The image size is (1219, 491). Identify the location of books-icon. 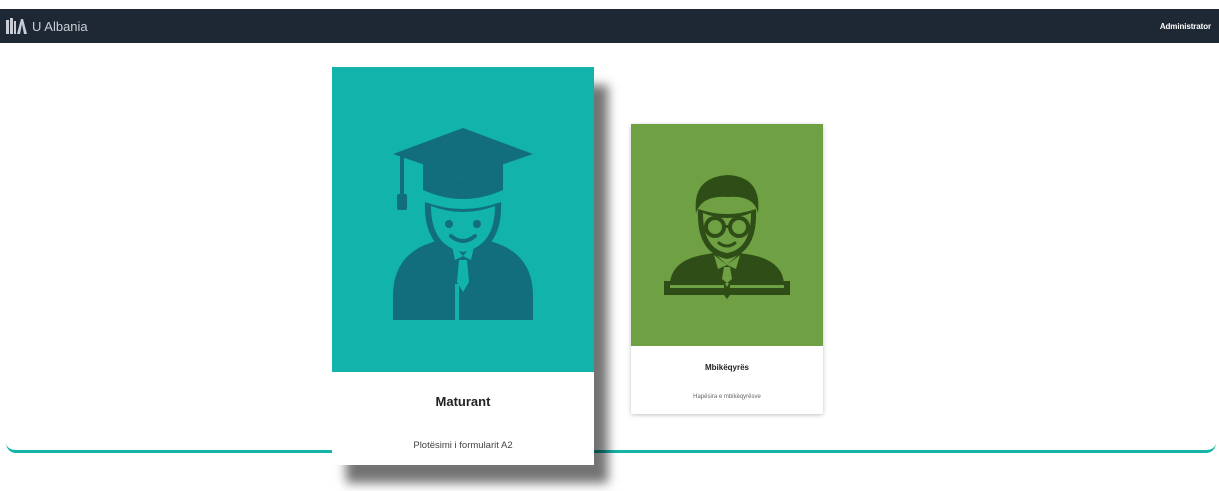
(16, 26).